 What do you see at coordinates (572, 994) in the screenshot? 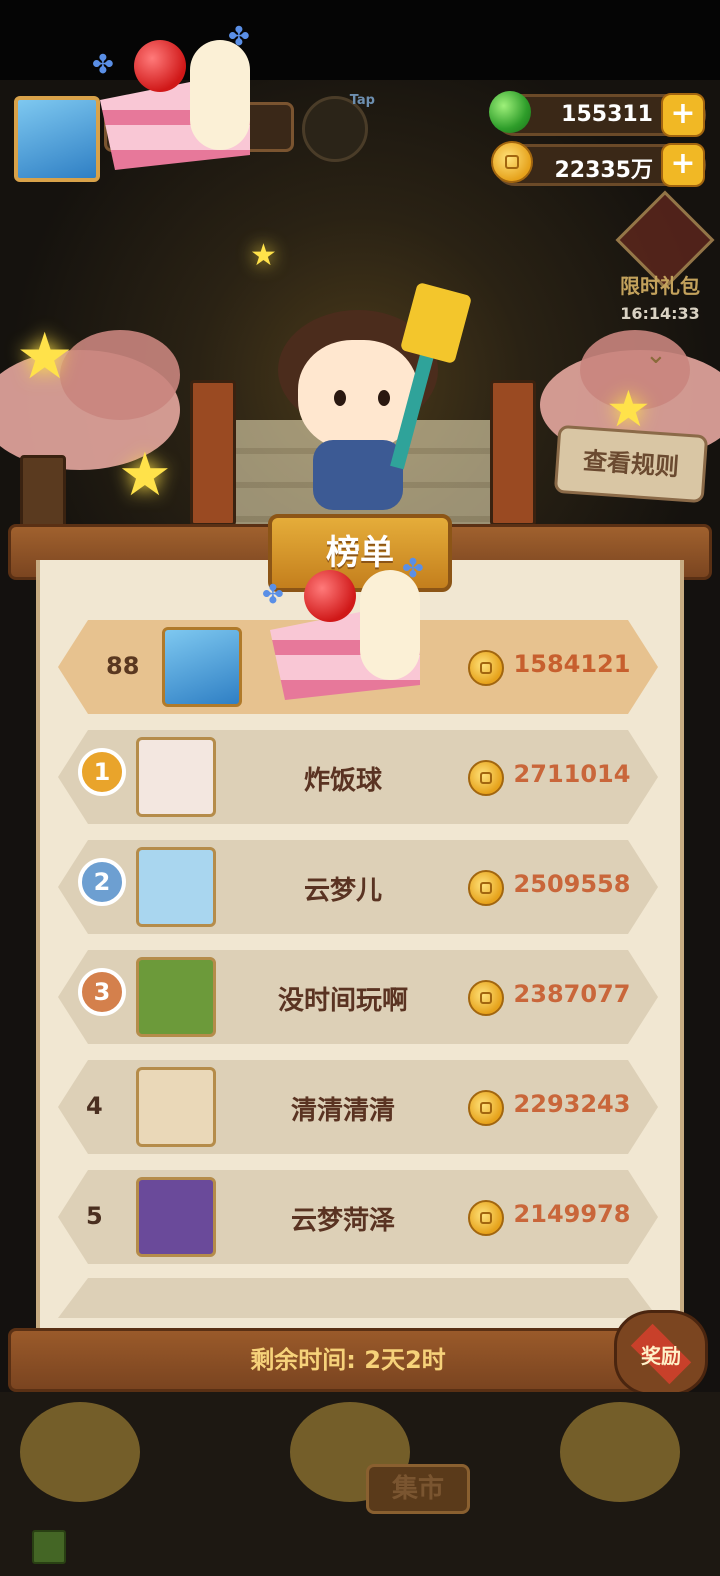
I see `player-score: 2387077` at bounding box center [572, 994].